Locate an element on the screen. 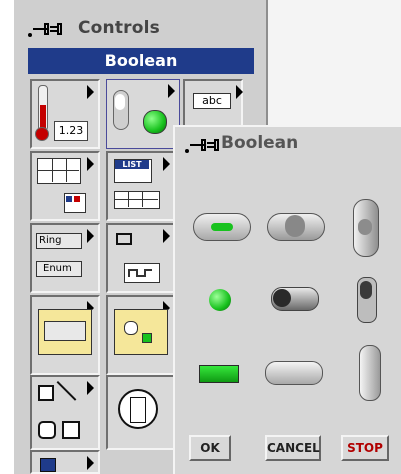 This screenshot has width=401, height=474. subpalette-pushpin-icon is located at coordinates (202, 145).